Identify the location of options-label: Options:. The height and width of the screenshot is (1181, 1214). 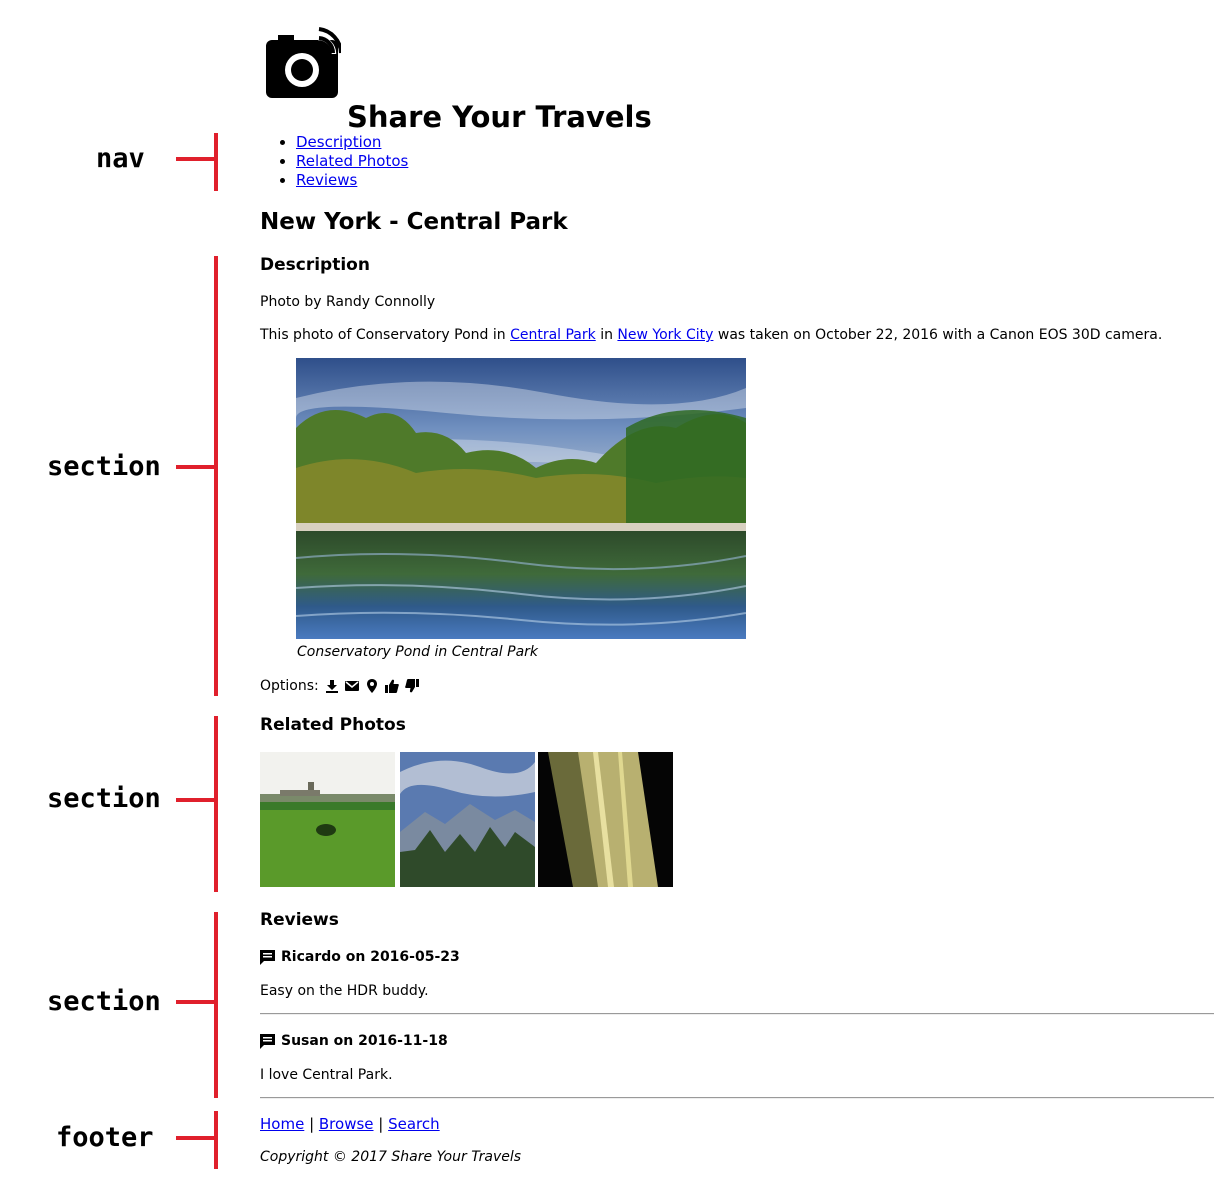
(289, 686).